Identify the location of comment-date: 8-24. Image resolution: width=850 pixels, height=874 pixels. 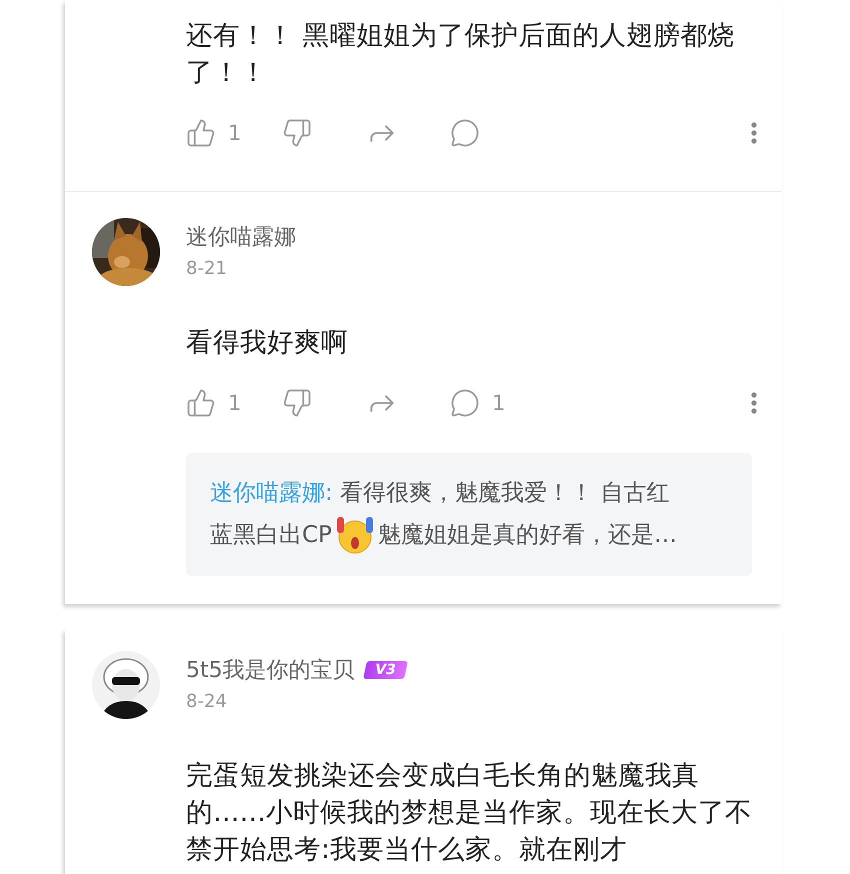
(207, 701).